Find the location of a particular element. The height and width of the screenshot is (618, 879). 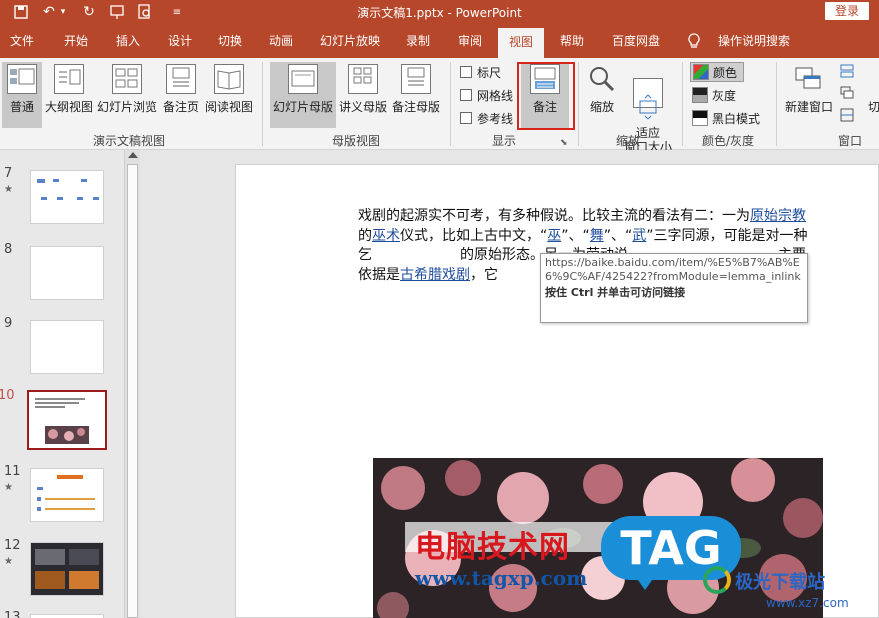

color-button: 颜色 is located at coordinates (717, 72).